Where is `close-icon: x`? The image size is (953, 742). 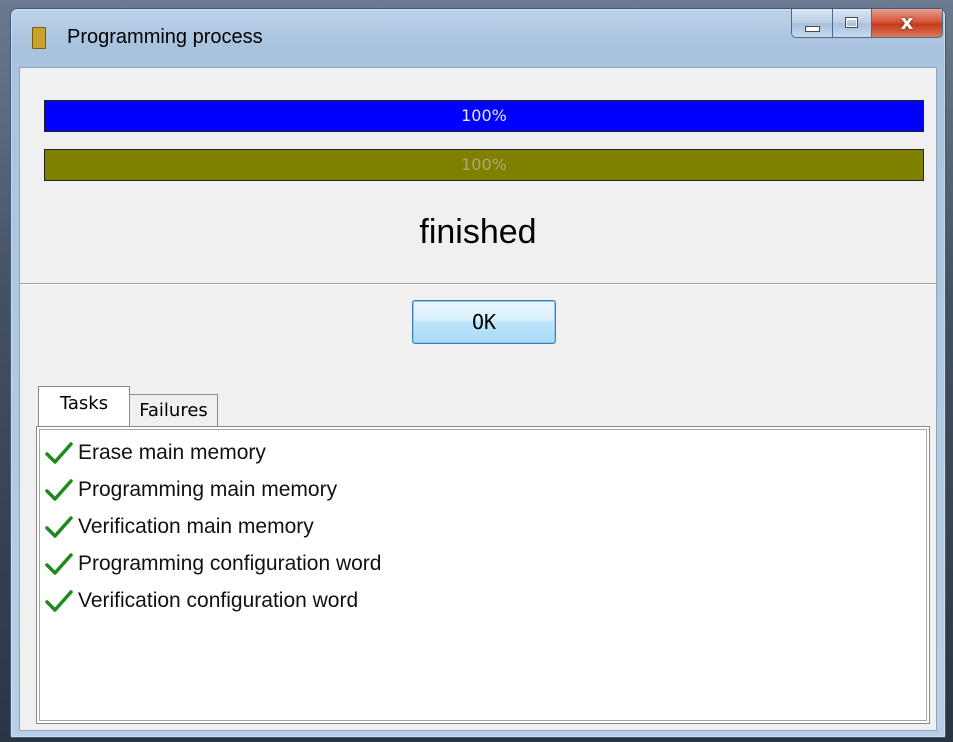
close-icon: x is located at coordinates (907, 22).